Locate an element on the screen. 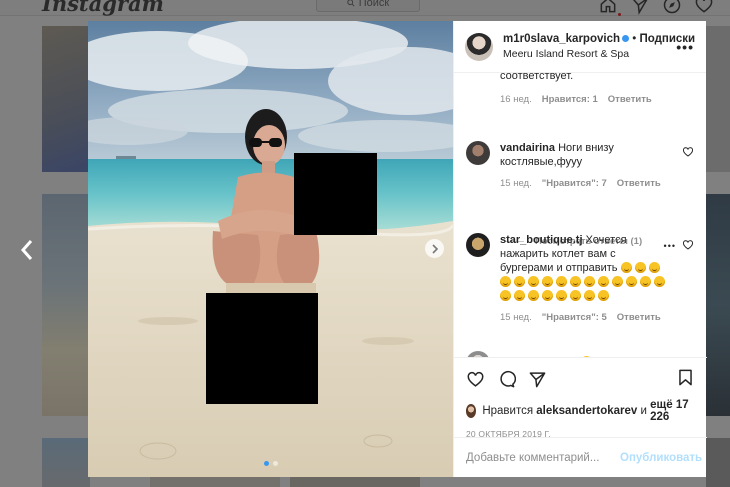  top-navigation-bar: Instagram Поиск is located at coordinates (365, 8).